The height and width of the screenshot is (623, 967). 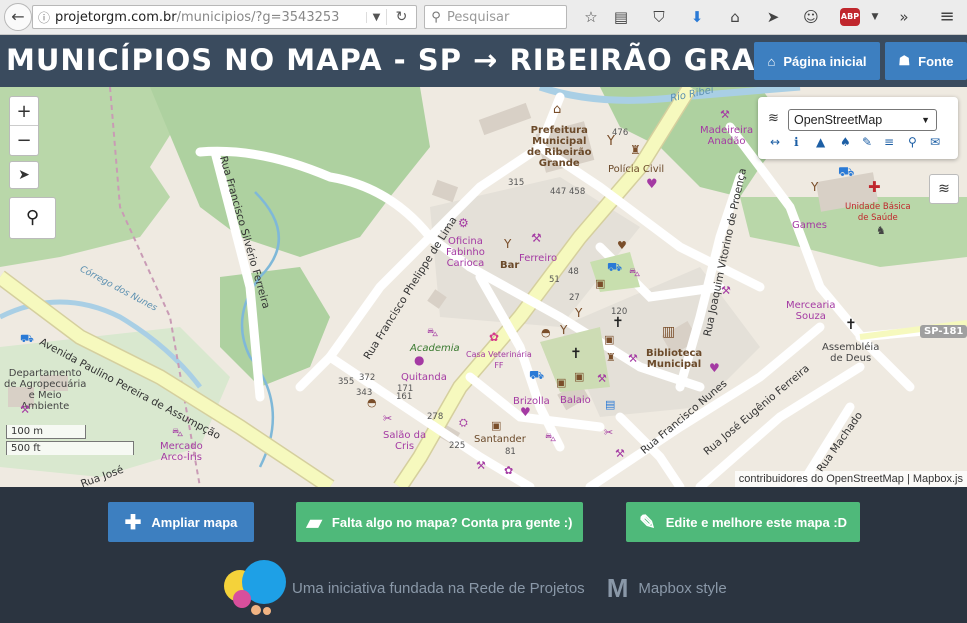 What do you see at coordinates (32, 218) in the screenshot?
I see `map-search-button: ⚲` at bounding box center [32, 218].